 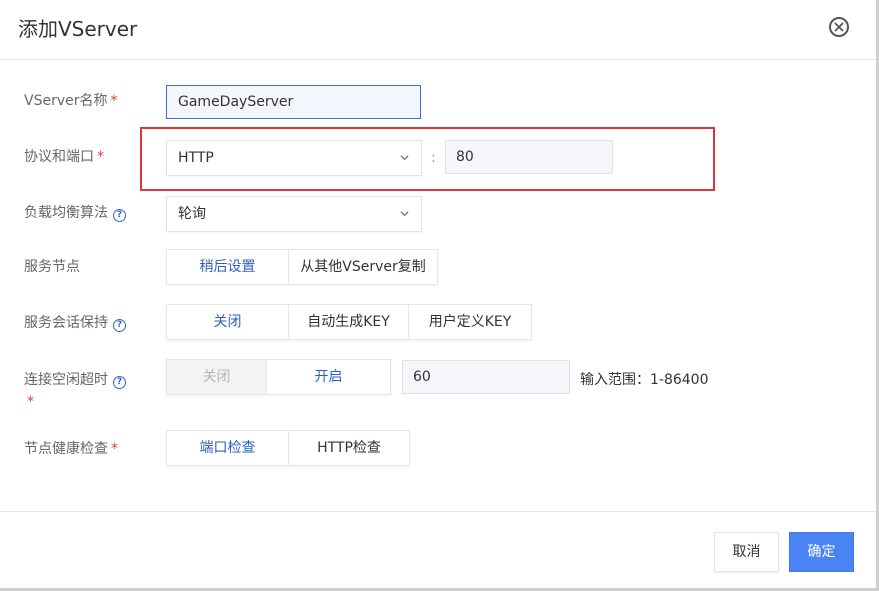 I want to click on chevron-down-icon, so click(x=404, y=214).